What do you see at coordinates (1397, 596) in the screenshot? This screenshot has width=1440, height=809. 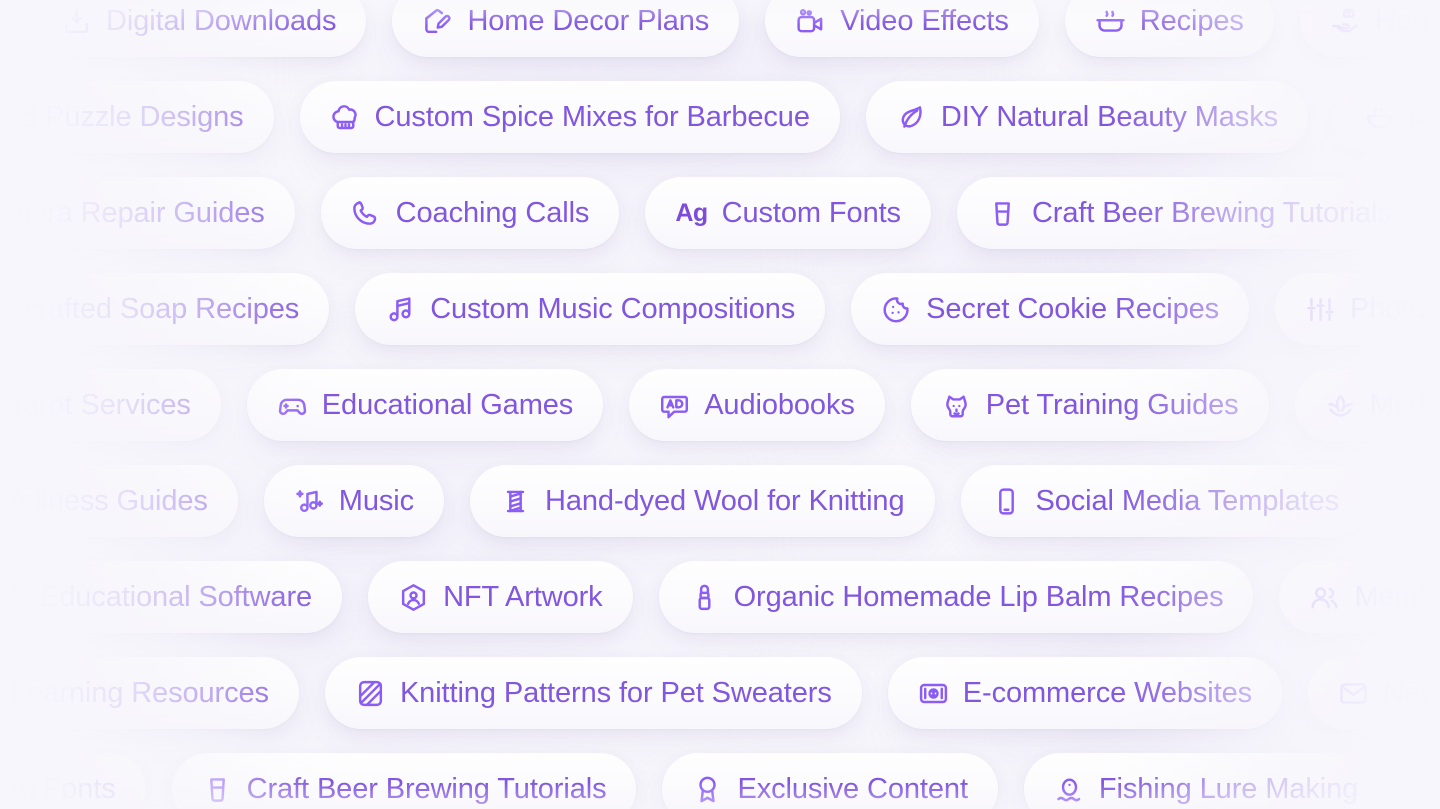 I see `category-chip-label: Memberships` at bounding box center [1397, 596].